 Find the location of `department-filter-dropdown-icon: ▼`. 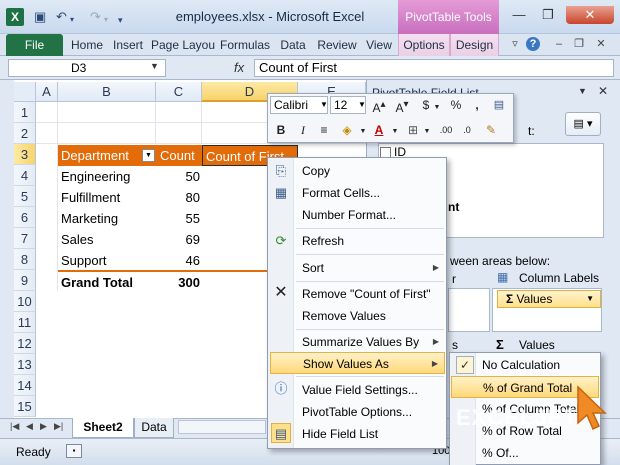

department-filter-dropdown-icon: ▼ is located at coordinates (148, 155).